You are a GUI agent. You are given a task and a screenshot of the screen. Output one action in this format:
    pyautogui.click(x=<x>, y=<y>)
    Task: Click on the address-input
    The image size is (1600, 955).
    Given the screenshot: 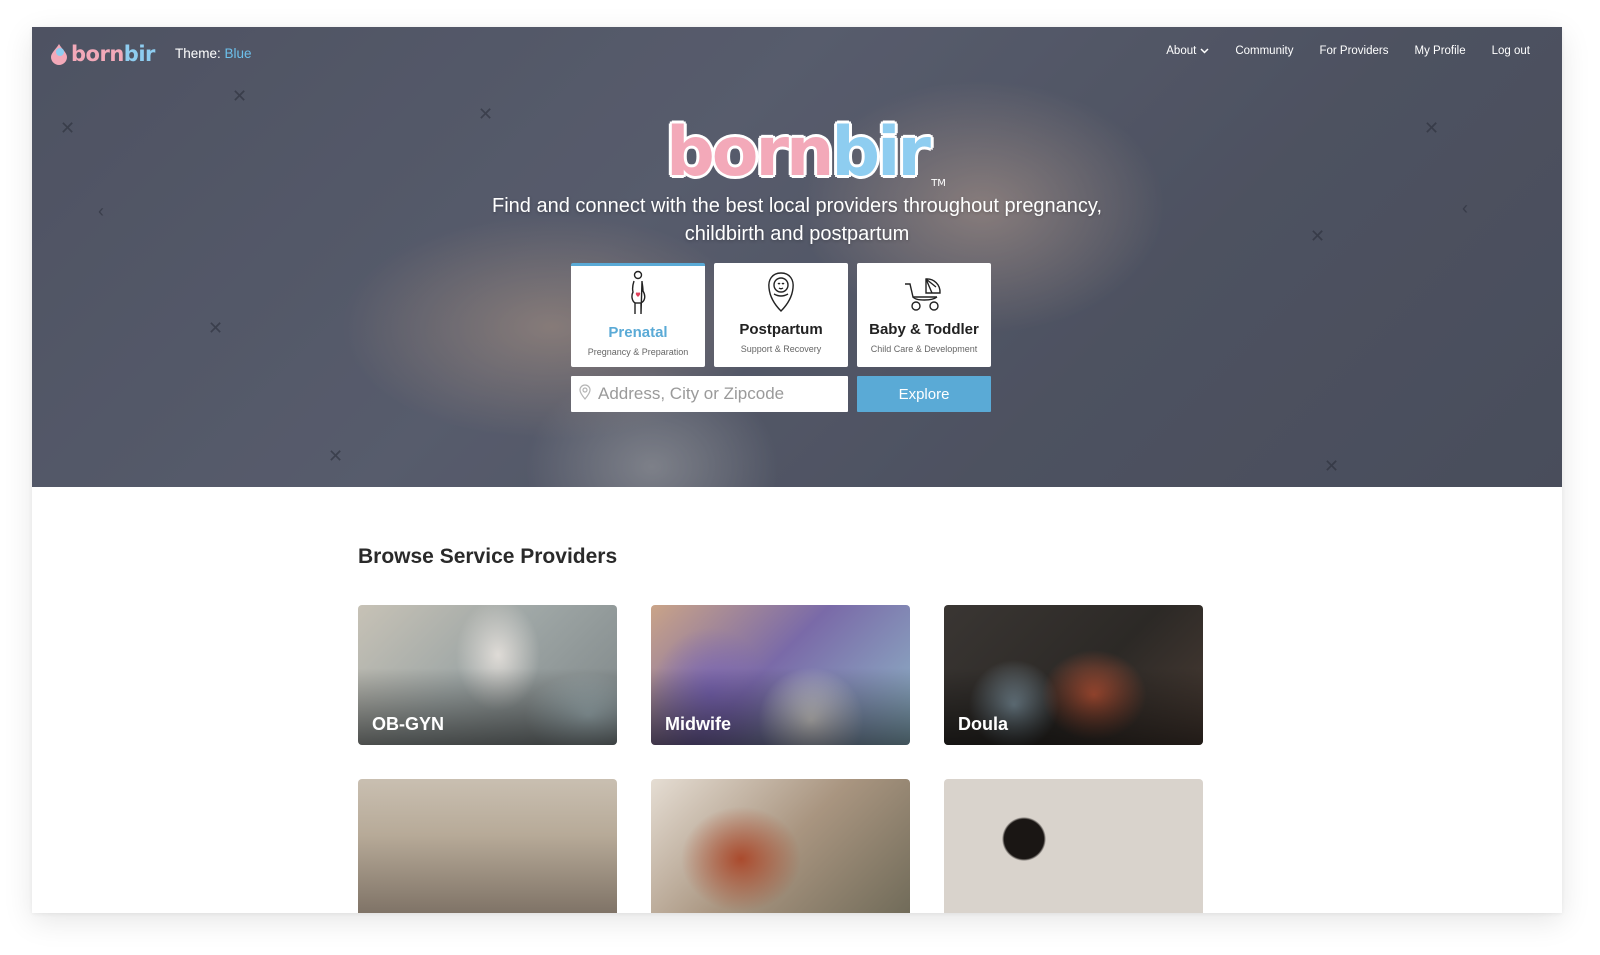 What is the action you would take?
    pyautogui.click(x=718, y=394)
    